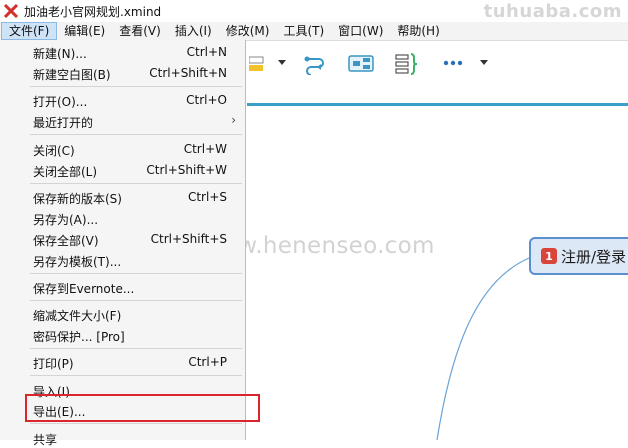 The height and width of the screenshot is (448, 628). Describe the element at coordinates (123, 239) in the screenshot. I see `menu-item-save-all: 保存全部(V) Ctrl+Shift+S` at that location.